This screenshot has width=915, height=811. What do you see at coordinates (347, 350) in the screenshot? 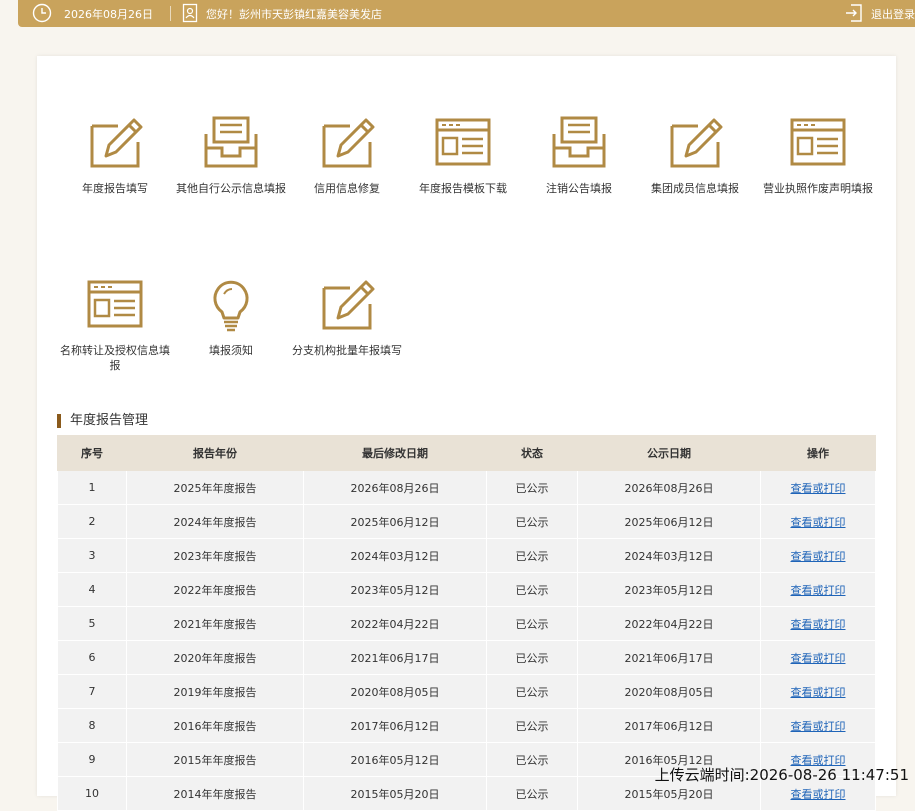
I see `tile-label: 分支机构批量年报填写` at bounding box center [347, 350].